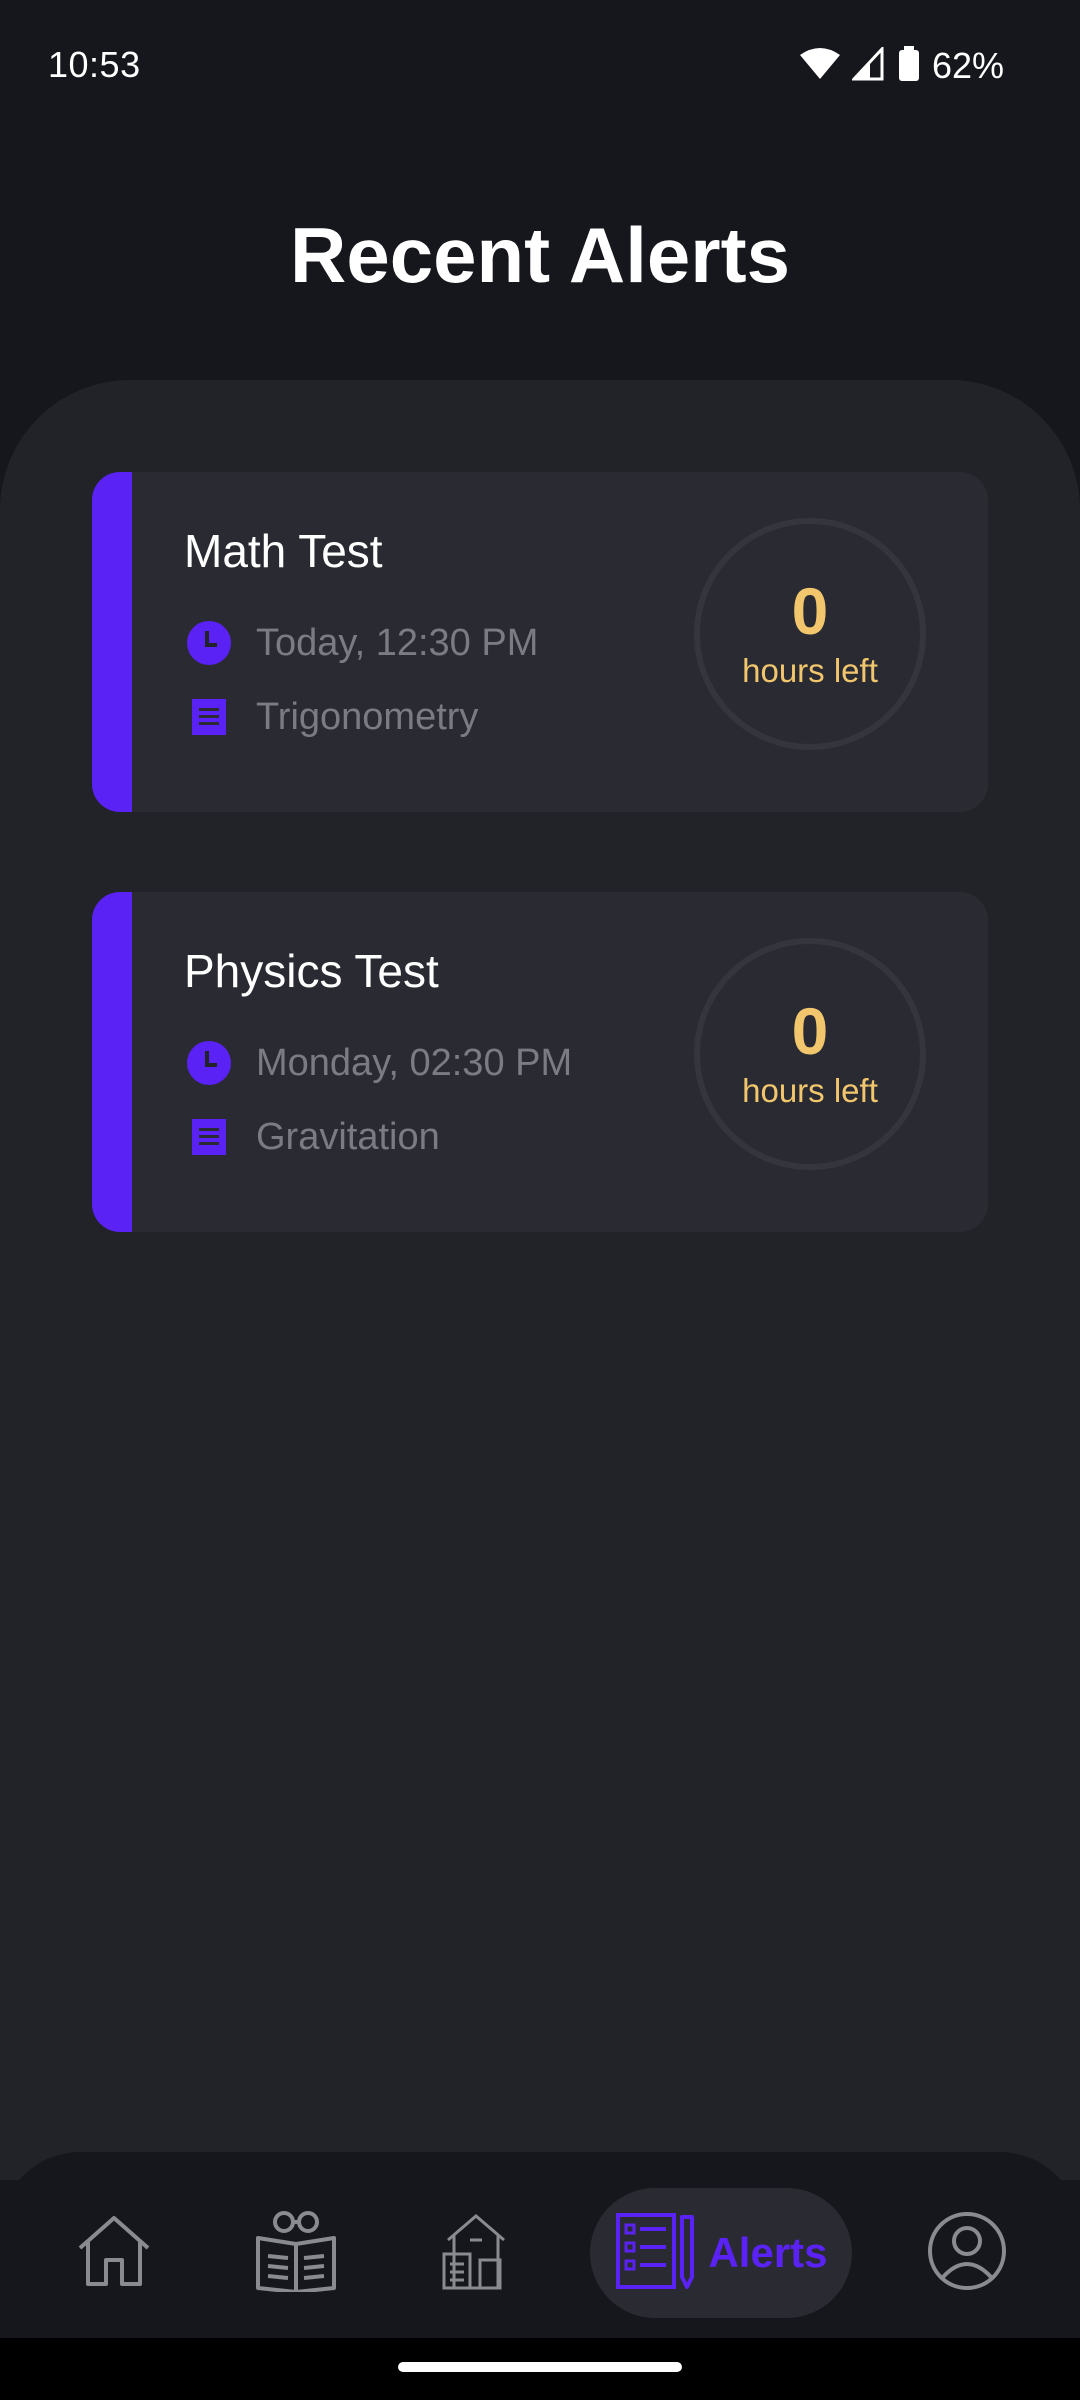  I want to click on status-time: 10:53, so click(94, 64).